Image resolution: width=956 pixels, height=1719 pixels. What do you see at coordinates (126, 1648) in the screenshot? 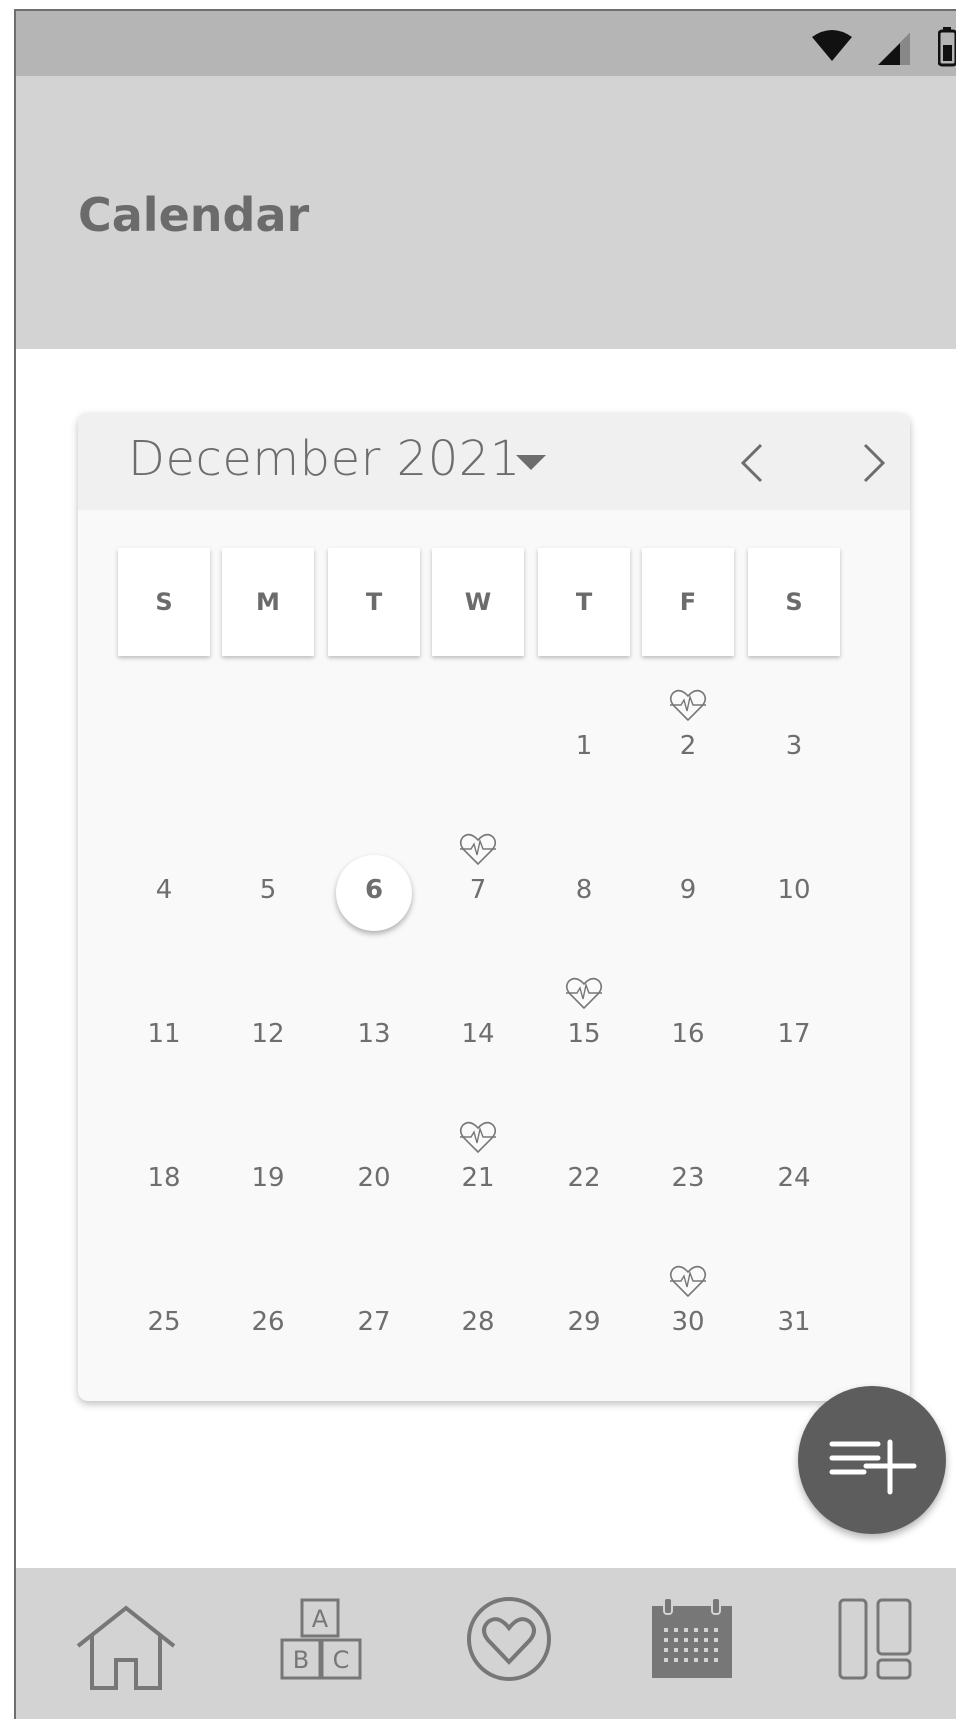
I see `home-icon` at bounding box center [126, 1648].